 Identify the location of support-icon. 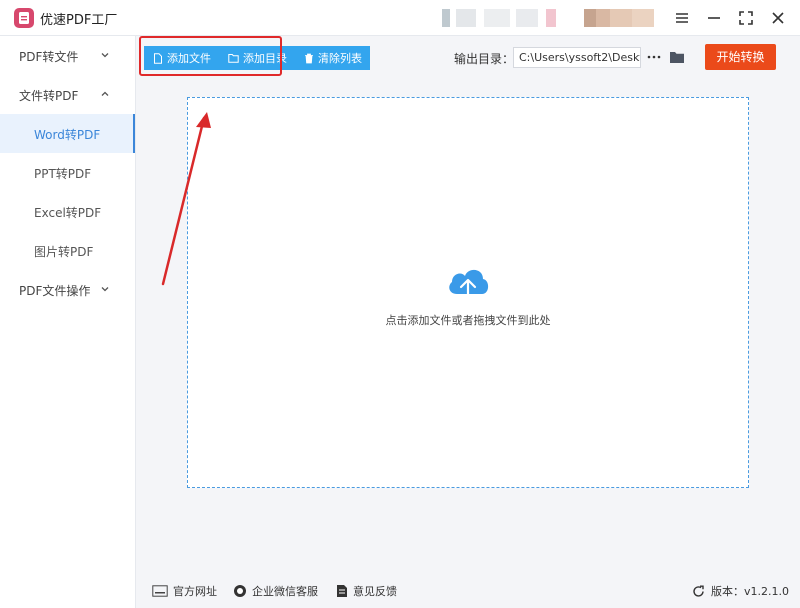
(240, 591).